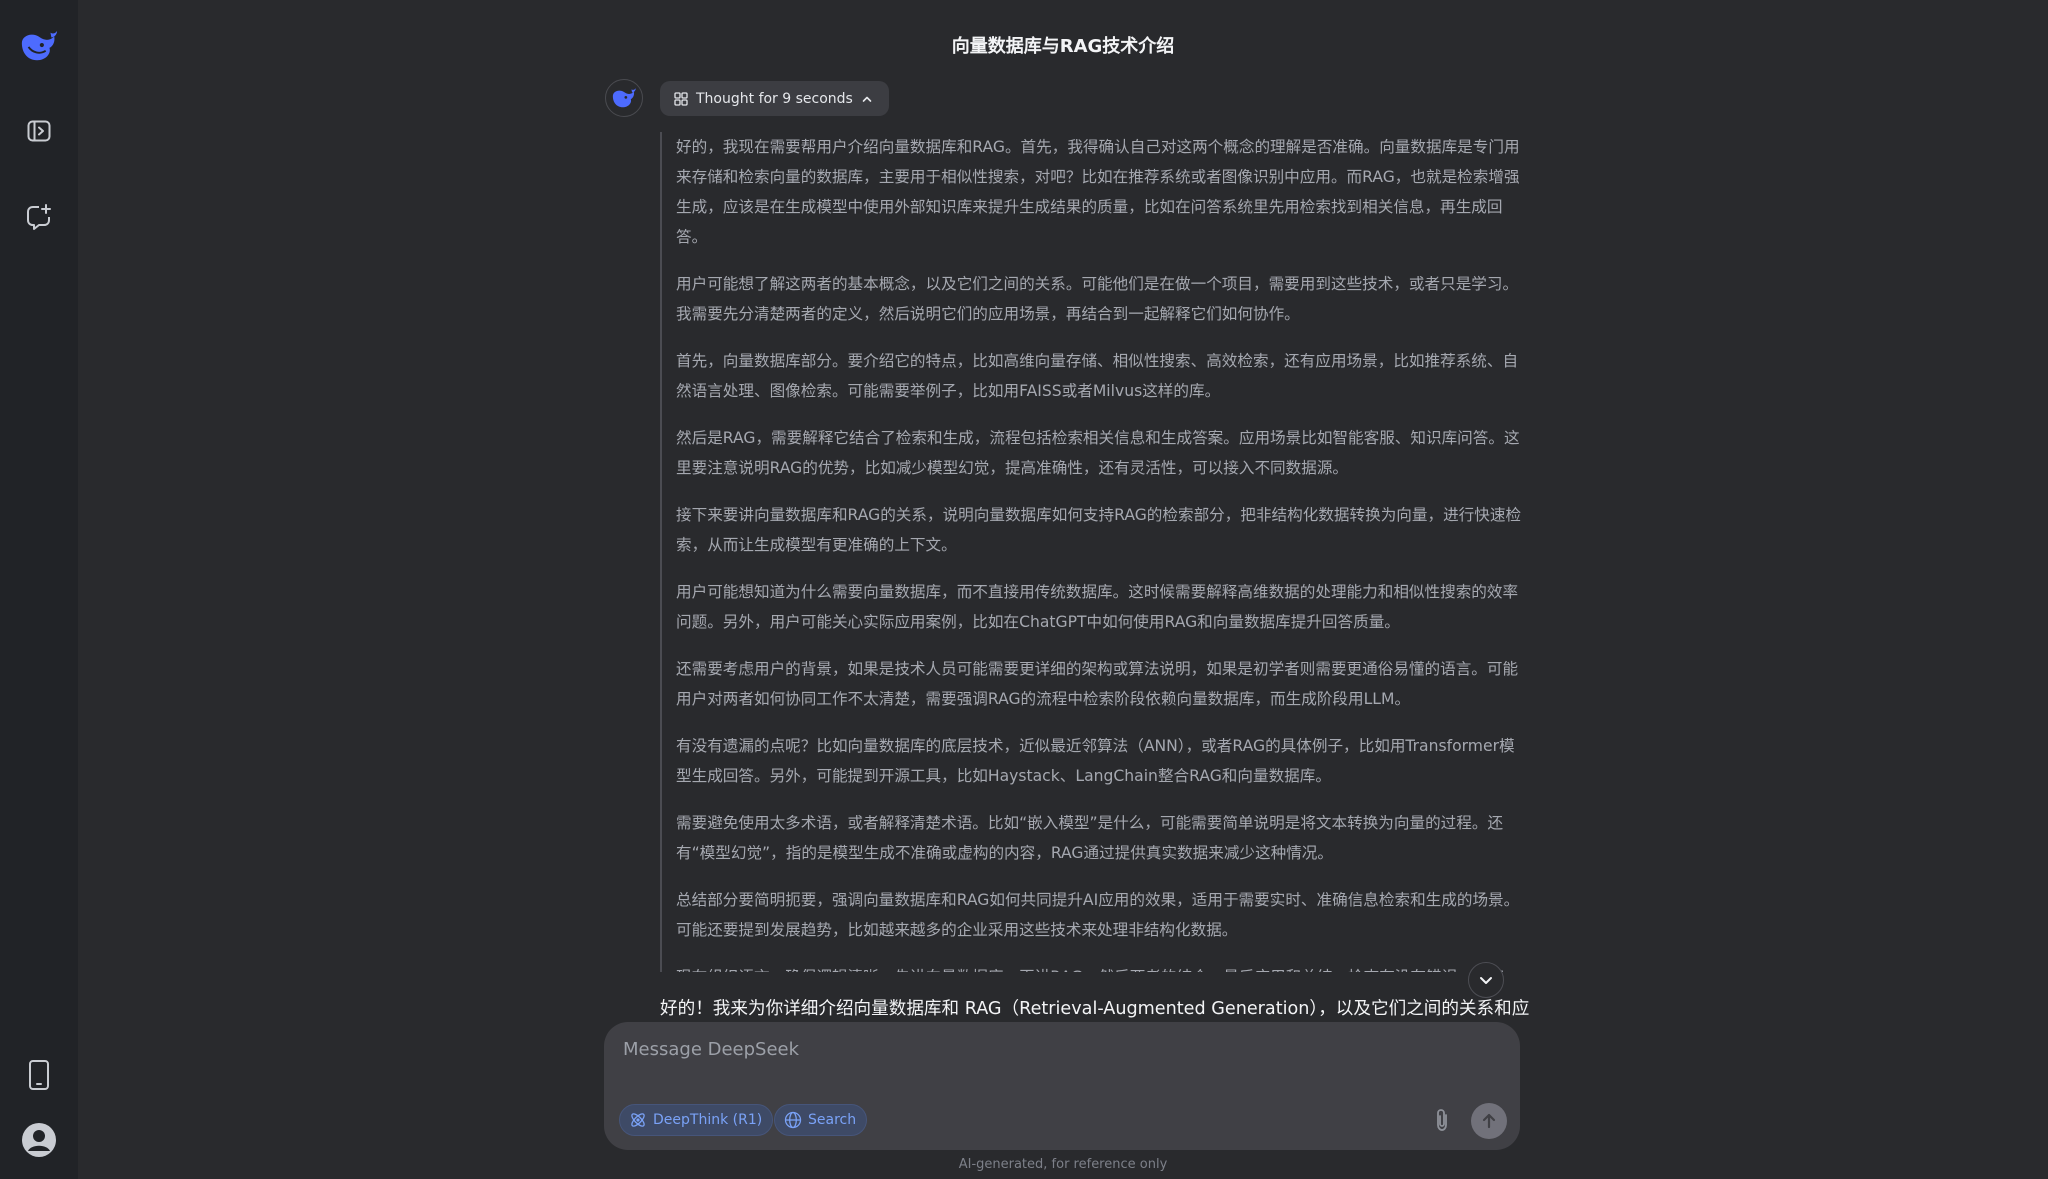  I want to click on message-input, so click(1058, 1049).